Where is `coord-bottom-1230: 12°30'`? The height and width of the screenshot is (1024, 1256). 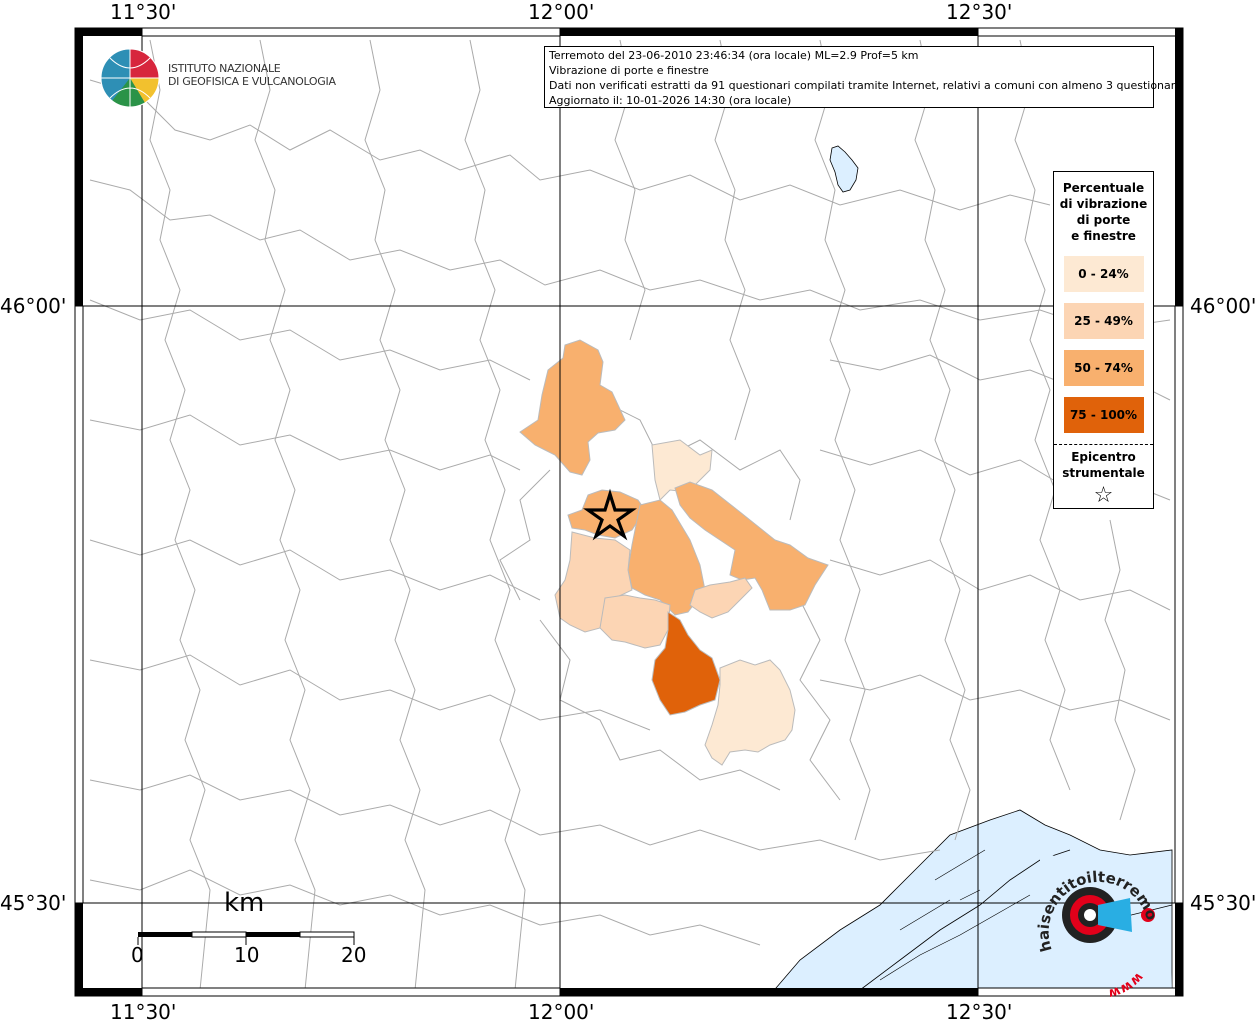
coord-bottom-1230: 12°30' is located at coordinates (979, 1012).